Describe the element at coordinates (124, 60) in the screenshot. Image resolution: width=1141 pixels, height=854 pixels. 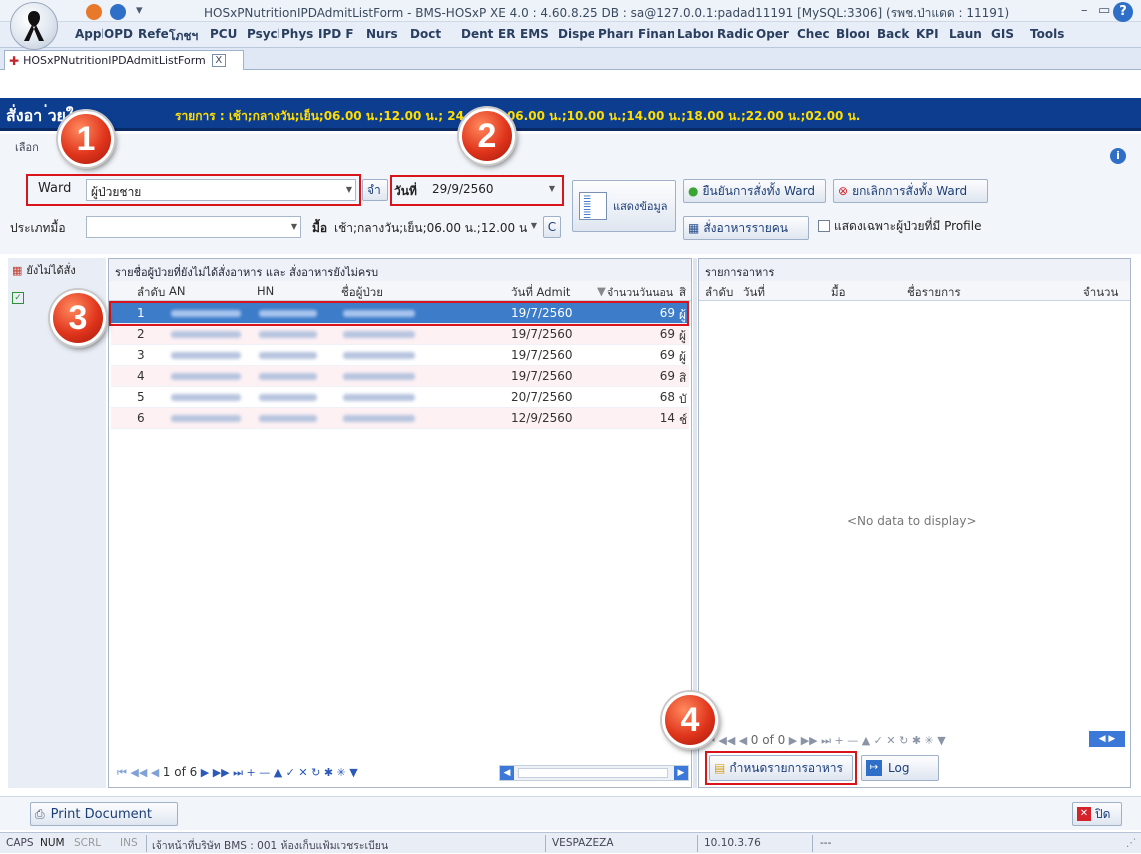
I see `tab-nutrition-form: ✚ HOSxPNutritionIPDAdmitListForm X` at that location.